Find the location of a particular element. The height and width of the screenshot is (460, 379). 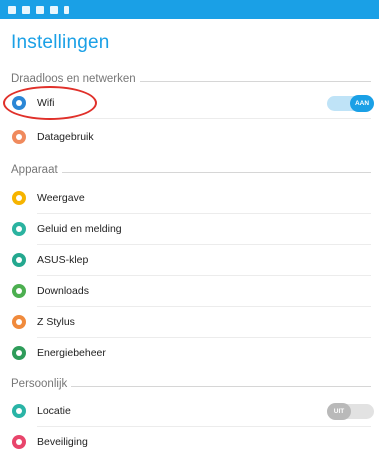

section-header-personal: Persoonlijk is located at coordinates (191, 384).